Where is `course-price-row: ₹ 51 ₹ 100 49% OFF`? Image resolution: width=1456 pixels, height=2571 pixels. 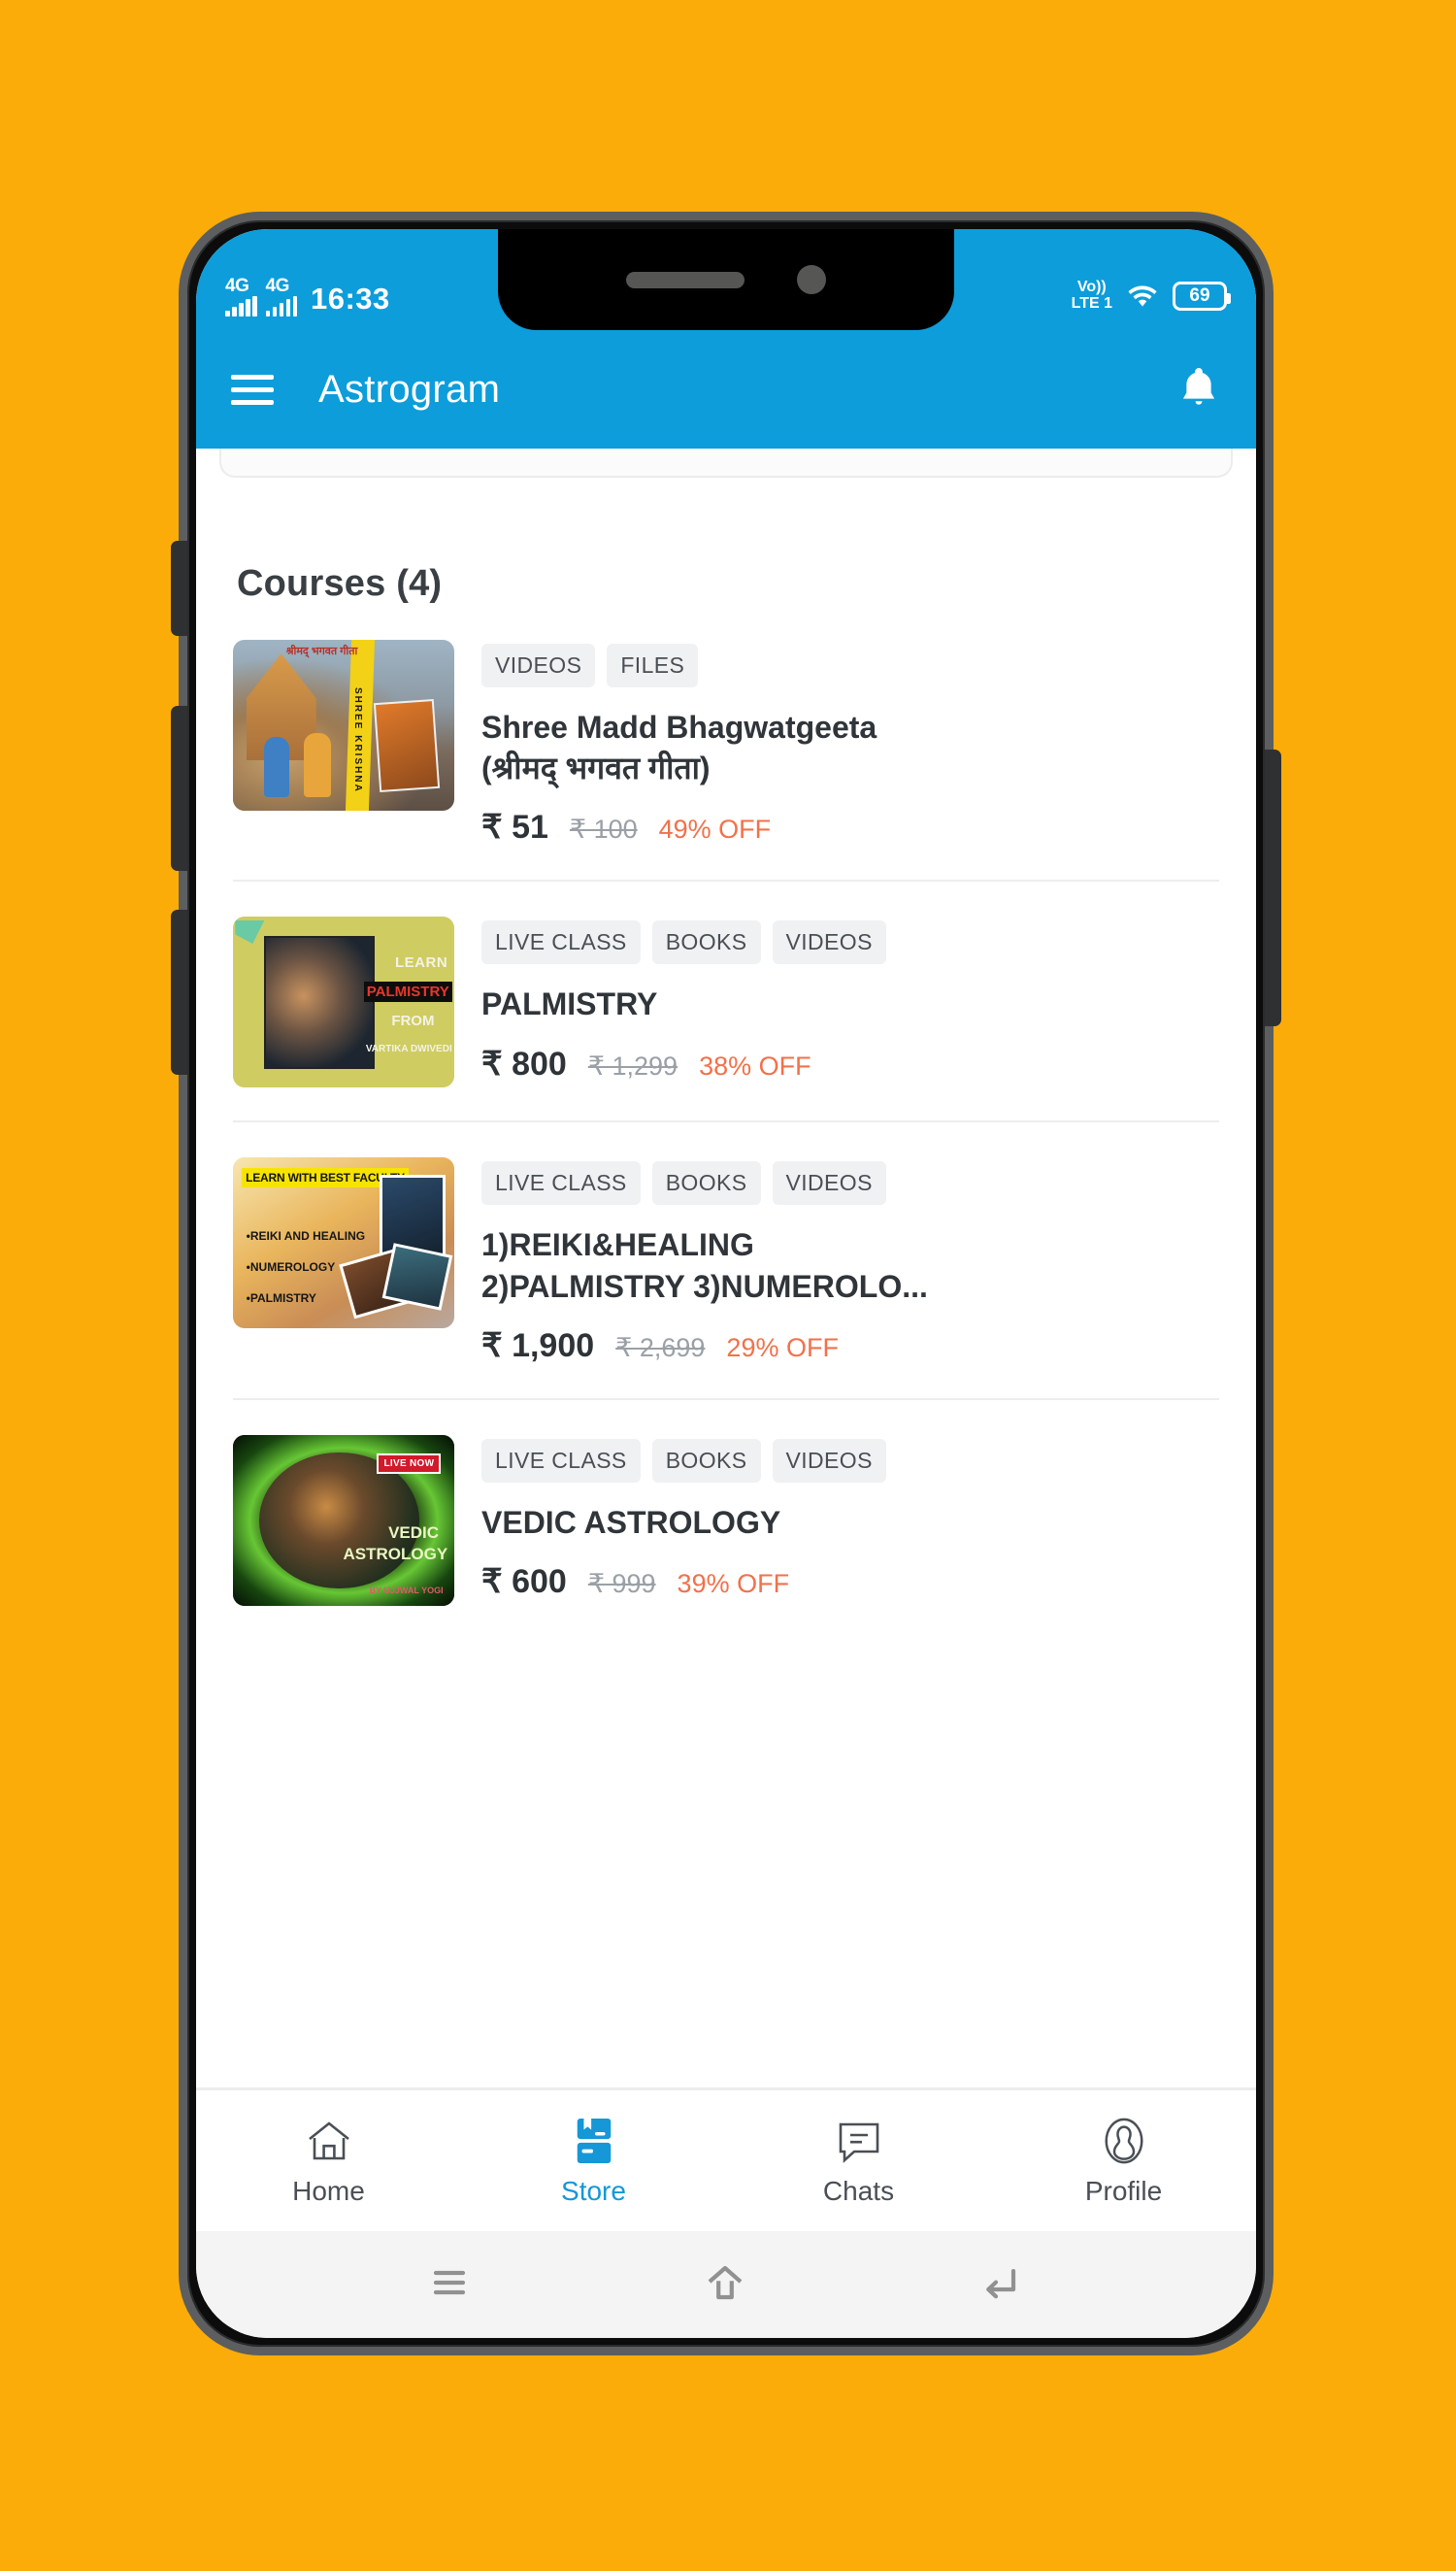 course-price-row: ₹ 51 ₹ 100 49% OFF is located at coordinates (851, 827).